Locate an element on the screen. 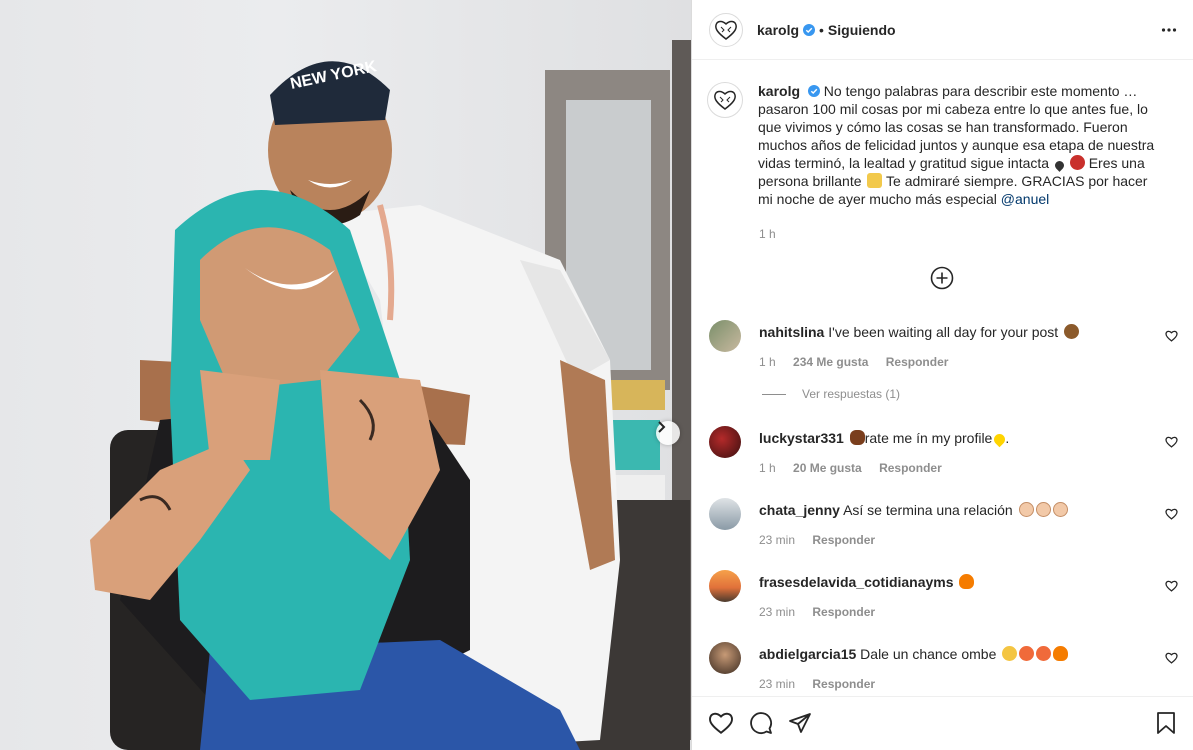 This screenshot has height=750, width=1193. comment-body: Dale un chance ombe is located at coordinates (928, 654).